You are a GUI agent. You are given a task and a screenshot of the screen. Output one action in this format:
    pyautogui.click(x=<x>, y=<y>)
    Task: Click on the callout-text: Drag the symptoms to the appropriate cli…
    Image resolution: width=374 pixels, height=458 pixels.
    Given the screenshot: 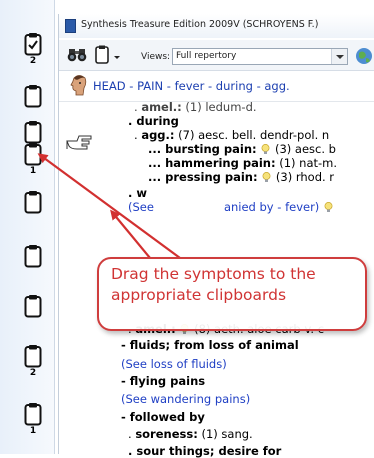 What is the action you would take?
    pyautogui.click(x=213, y=284)
    